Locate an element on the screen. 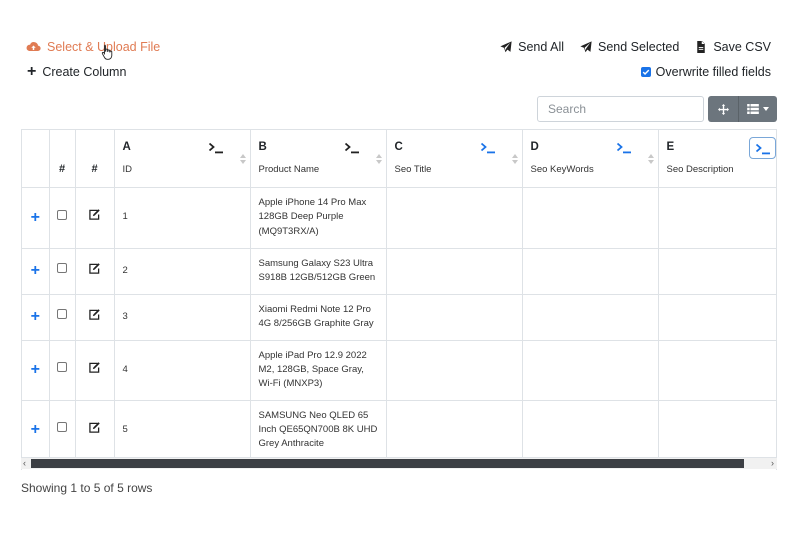 The image size is (800, 540). cell-id: 1 is located at coordinates (182, 218).